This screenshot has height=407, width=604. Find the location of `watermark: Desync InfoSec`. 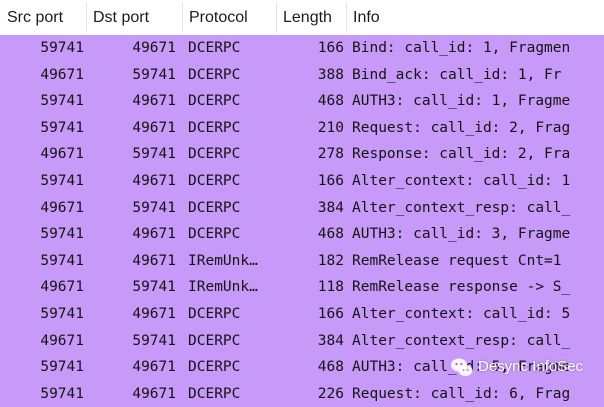

watermark: Desync InfoSec is located at coordinates (524, 369).